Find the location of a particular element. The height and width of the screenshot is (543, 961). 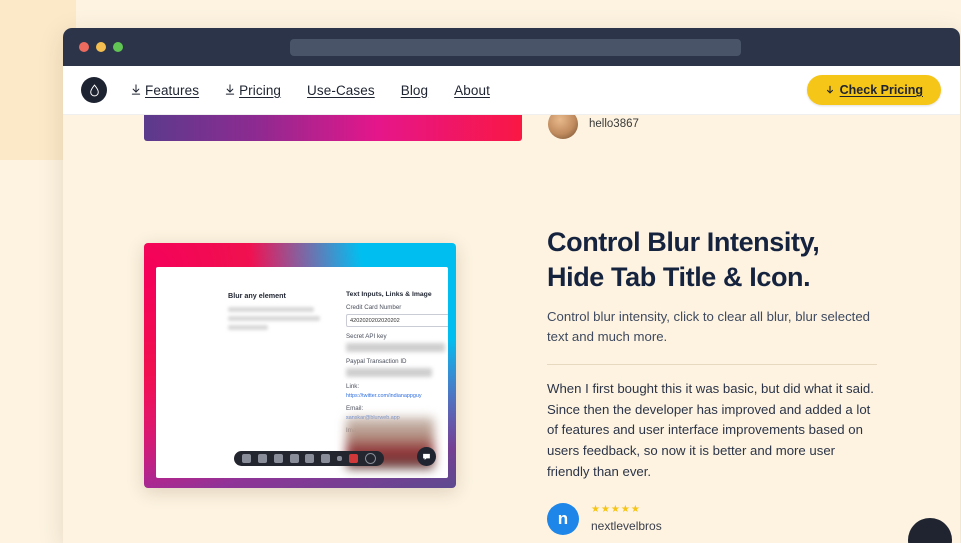

image-icon is located at coordinates (263, 458).